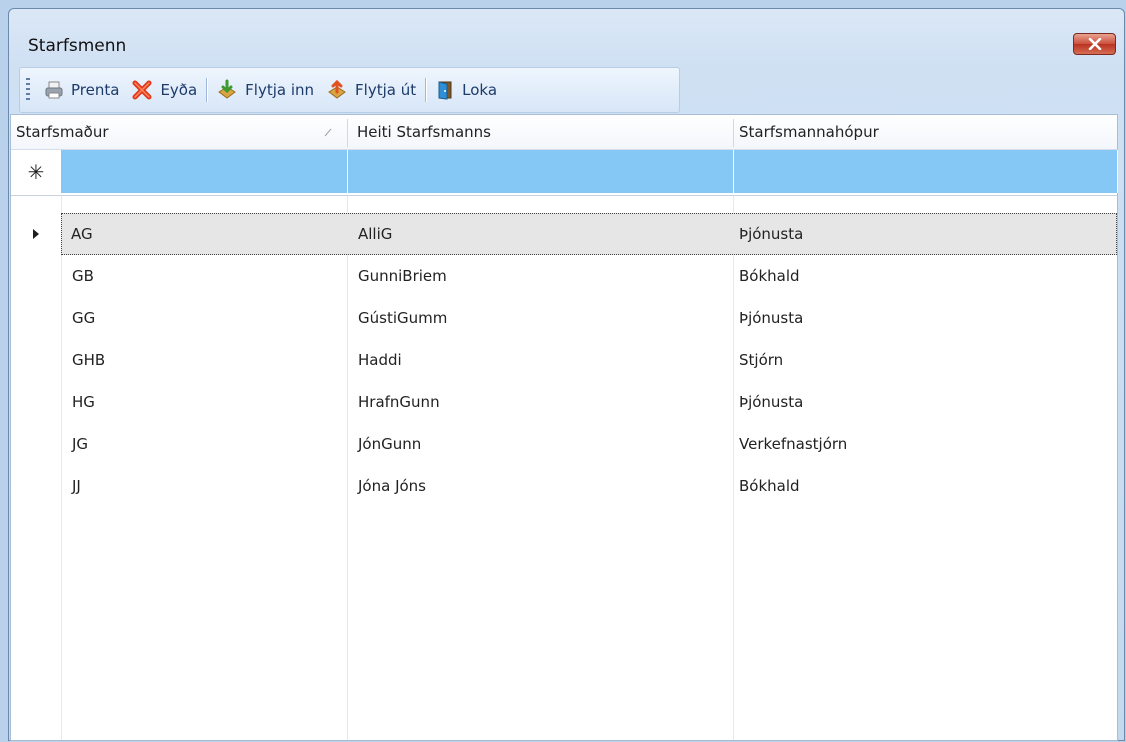 This screenshot has height=742, width=1126. Describe the element at coordinates (83, 402) in the screenshot. I see `cell-code: HG` at that location.